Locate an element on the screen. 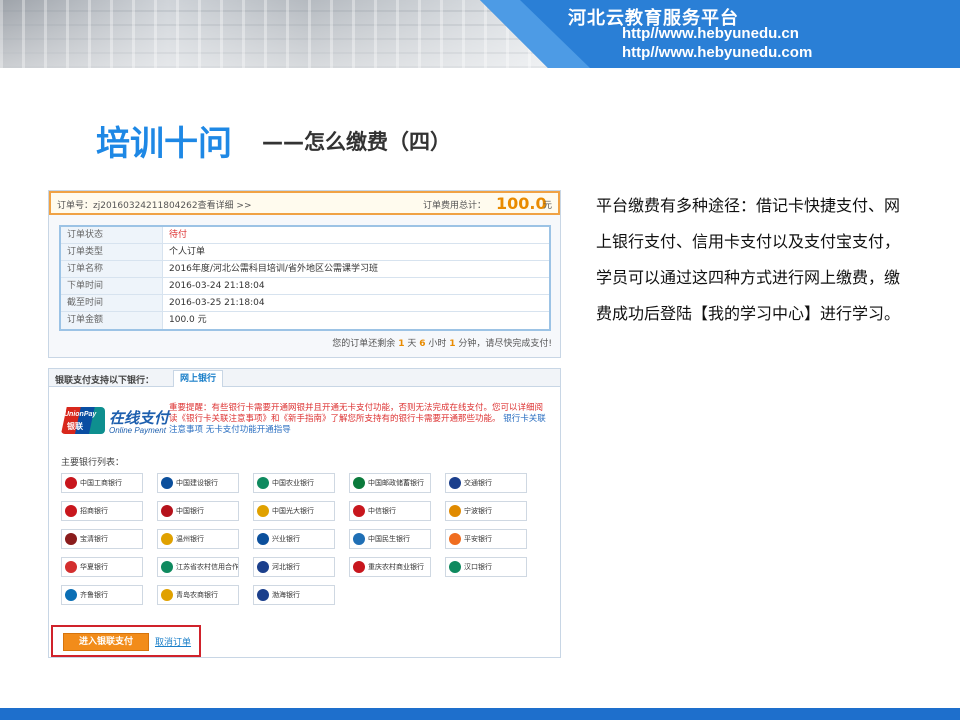 The image size is (960, 720). order-countdown: 您的订单还剩余 1 天 6 小时 1 分钟，请尽快完成支付! is located at coordinates (442, 342).